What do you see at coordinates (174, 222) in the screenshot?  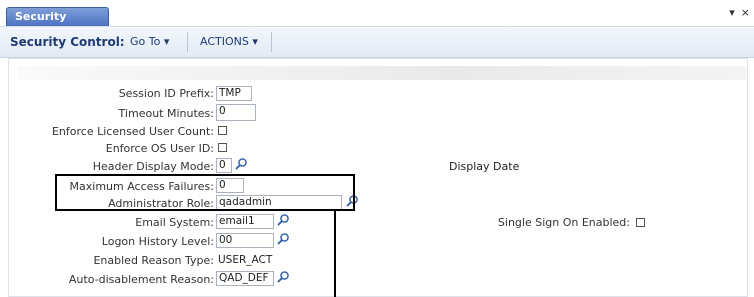 I see `email-system-label: Email System:` at bounding box center [174, 222].